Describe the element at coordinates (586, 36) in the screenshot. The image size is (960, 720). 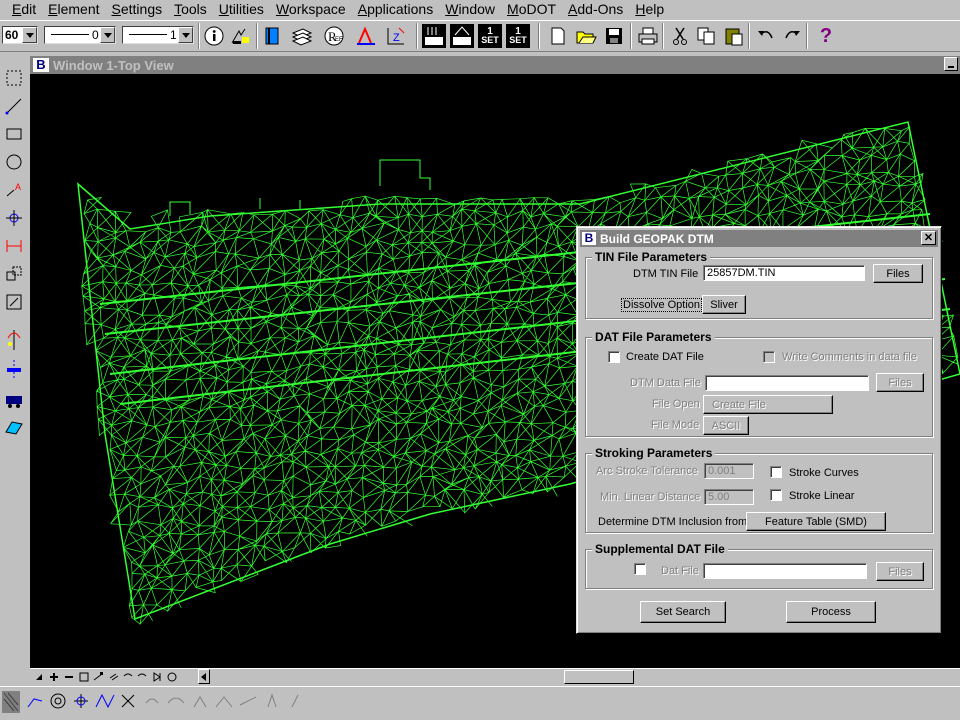
I see `open-file-icon` at that location.